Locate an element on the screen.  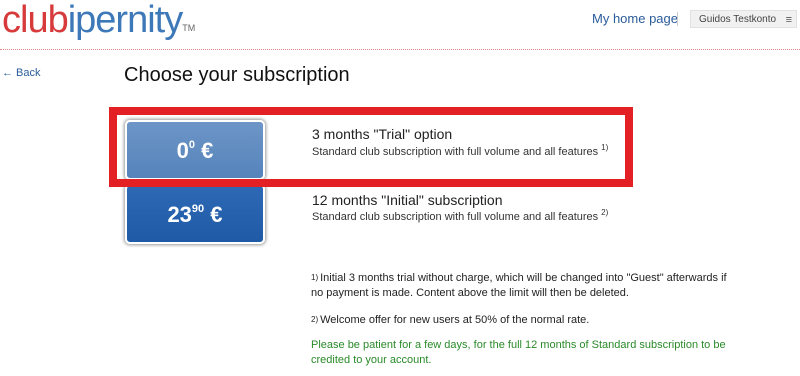
clubipernity-logo: clubipernityTM is located at coordinates (98, 20).